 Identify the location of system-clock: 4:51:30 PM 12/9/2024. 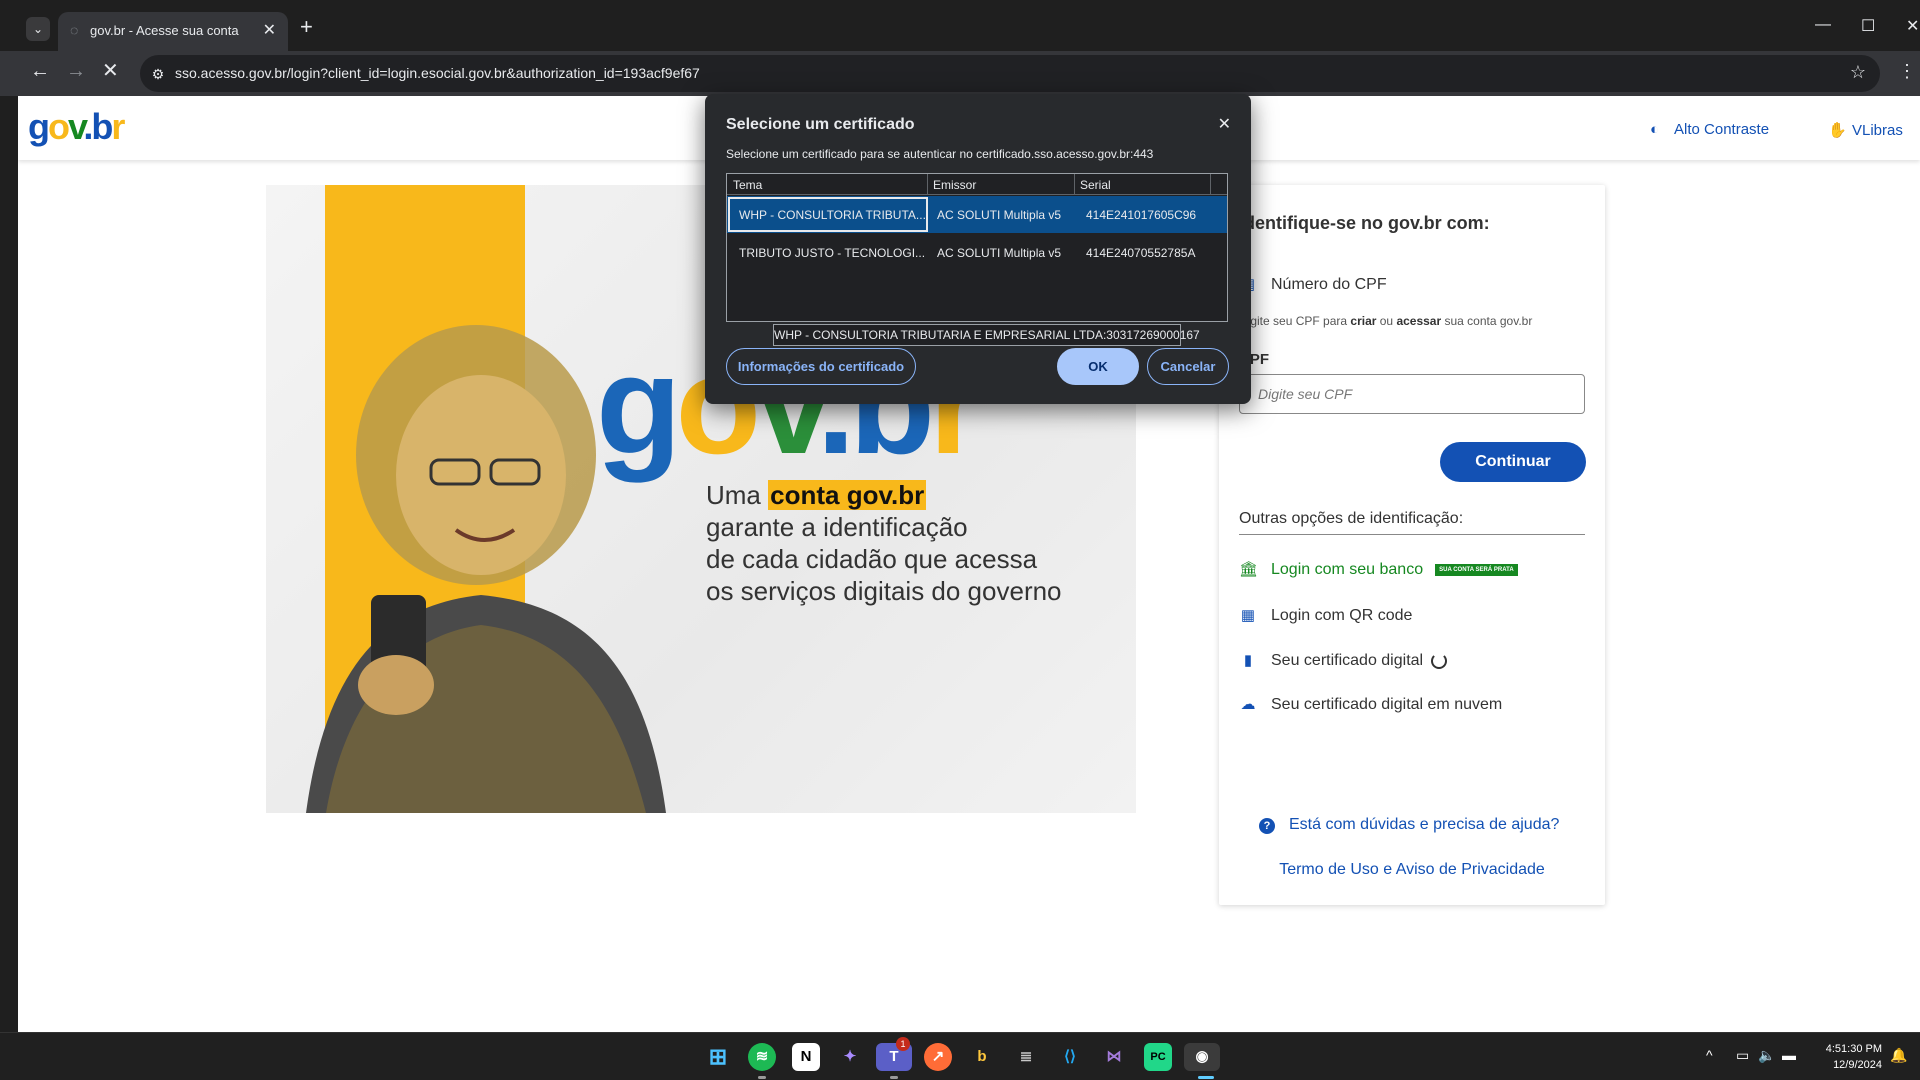
(1847, 1057).